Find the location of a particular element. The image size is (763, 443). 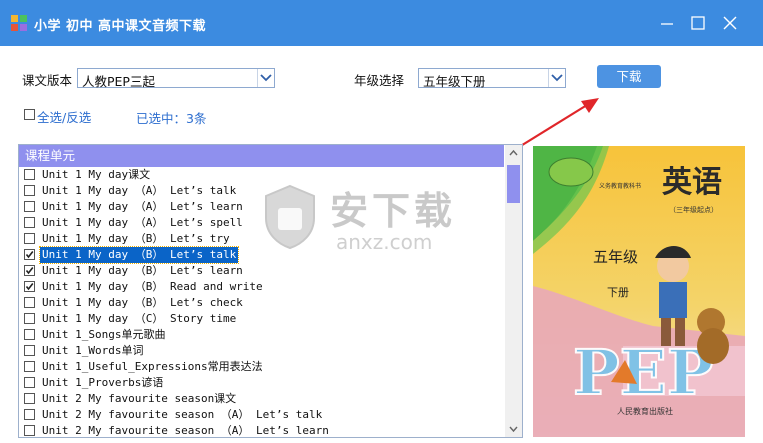

select-all-label: 全选/反选 is located at coordinates (64, 116).